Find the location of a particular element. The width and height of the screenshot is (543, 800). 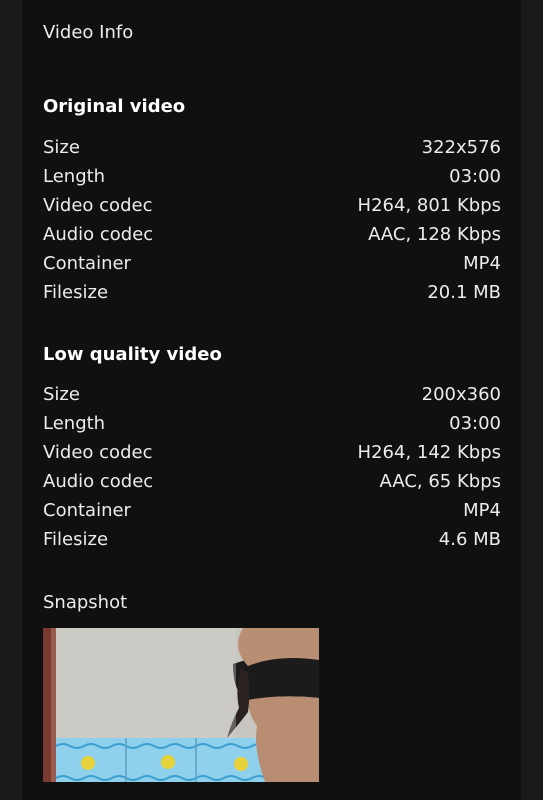

low-filesize-value: 4.6 MB is located at coordinates (469, 539).